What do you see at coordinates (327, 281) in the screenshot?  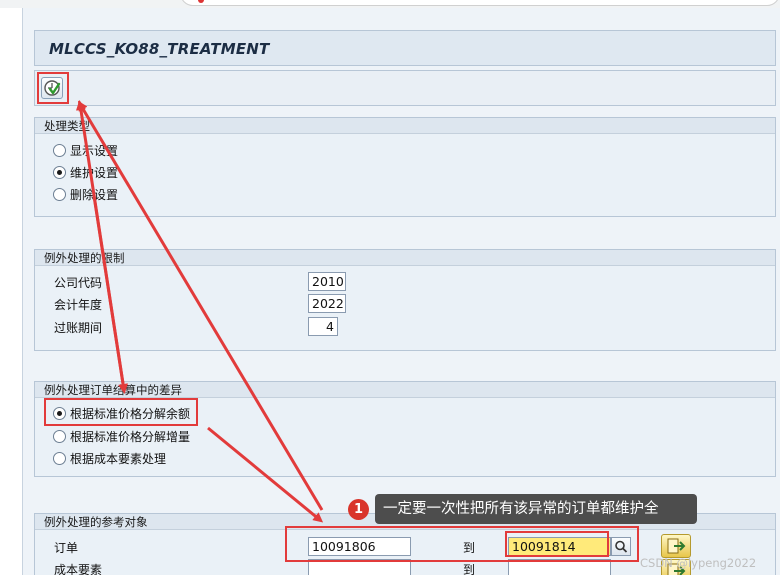 I see `company-code-field: 2010` at bounding box center [327, 281].